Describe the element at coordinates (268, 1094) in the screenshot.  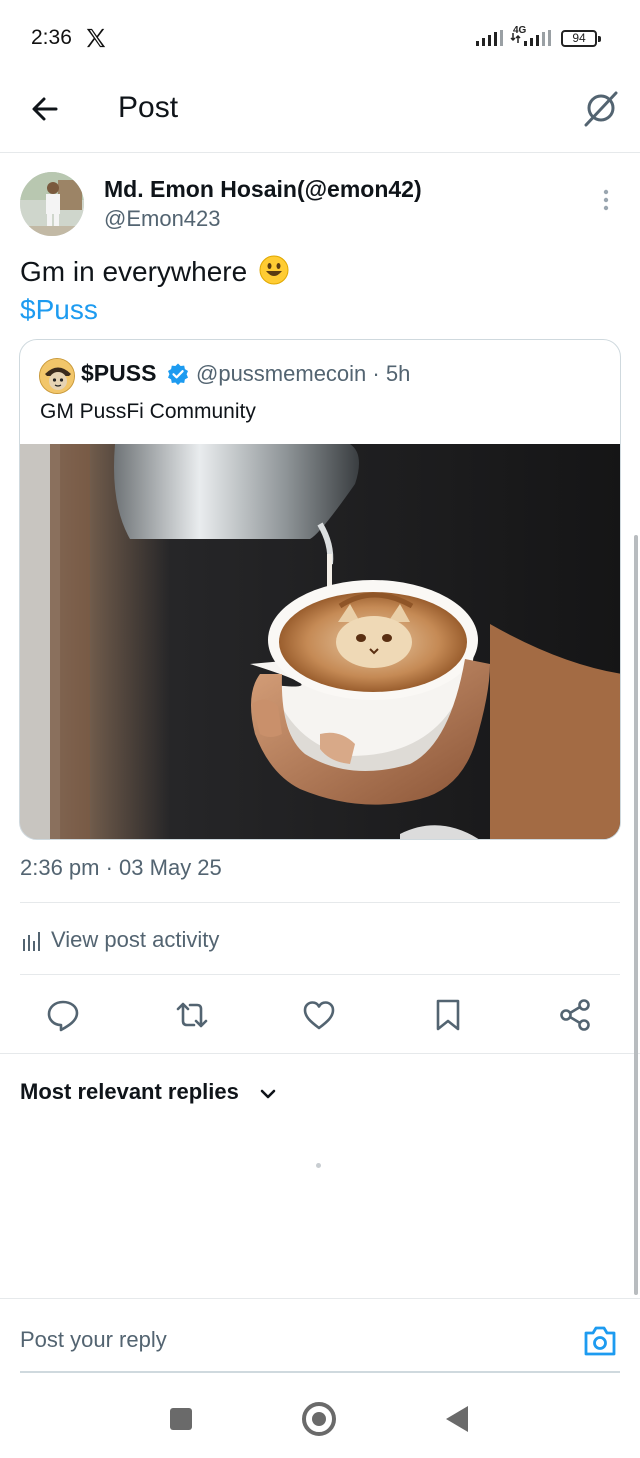
I see `chevron-down-icon` at that location.